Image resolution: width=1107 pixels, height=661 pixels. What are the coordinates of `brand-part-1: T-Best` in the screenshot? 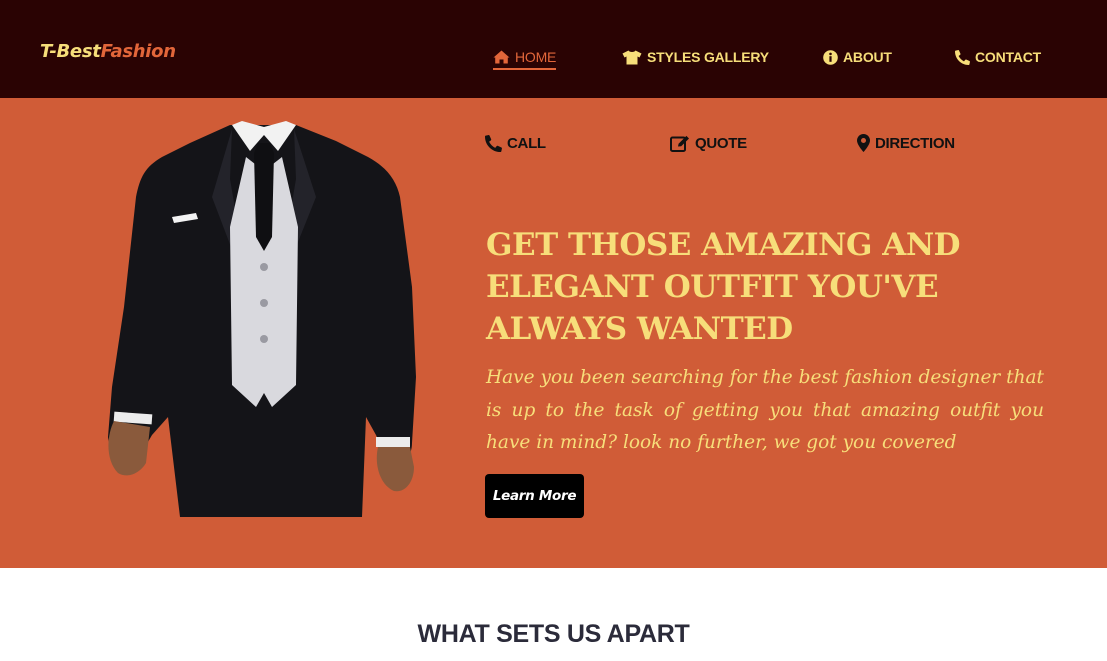 It's located at (70, 51).